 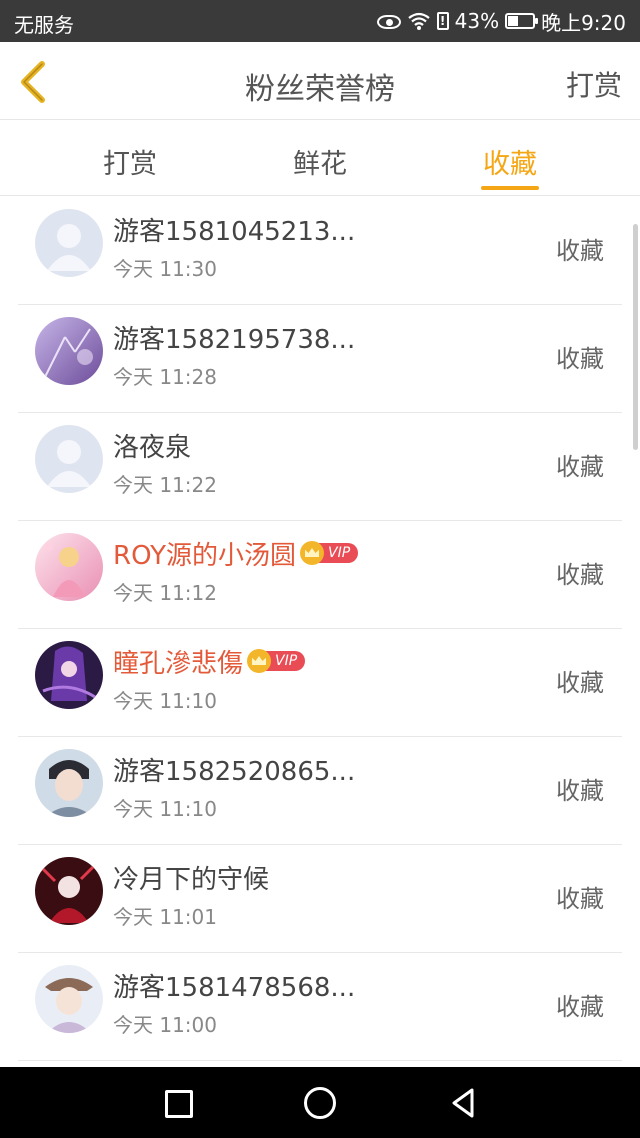 I want to click on list-item: 洛夜泉 今天 11:22 收藏, so click(x=320, y=467).